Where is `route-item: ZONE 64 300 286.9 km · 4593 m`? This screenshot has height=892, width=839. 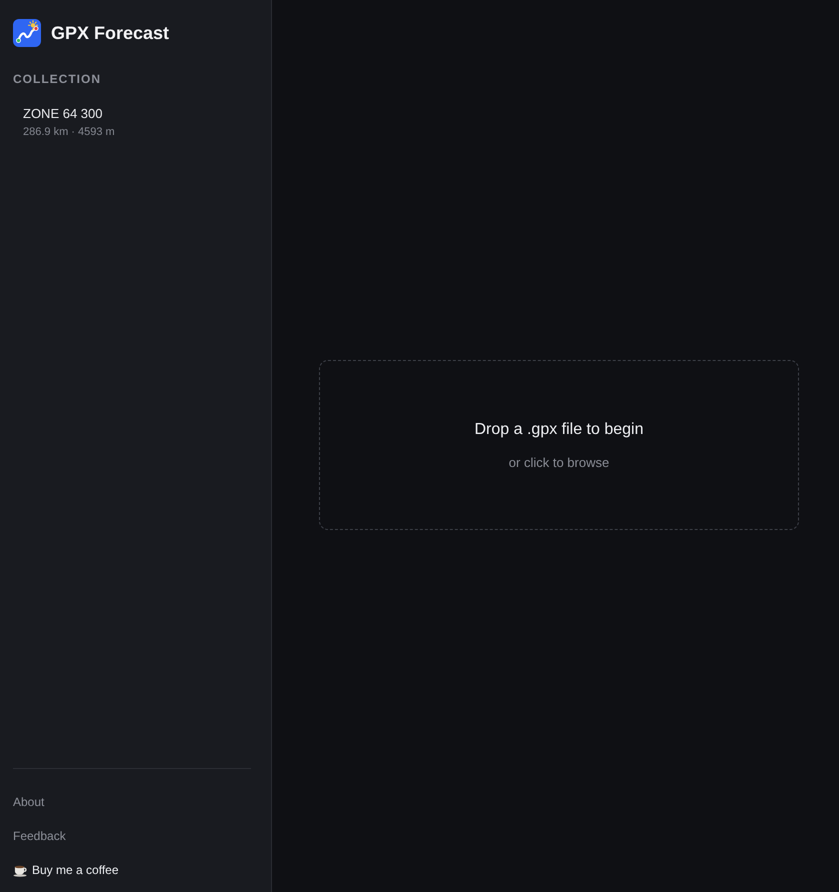
route-item: ZONE 64 300 286.9 km · 4593 m is located at coordinates (132, 122).